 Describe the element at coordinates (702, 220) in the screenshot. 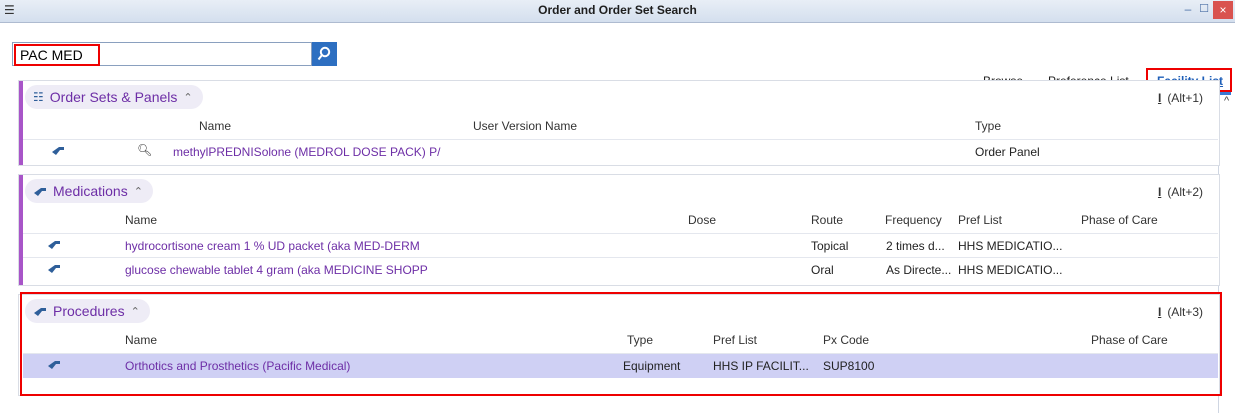

I see `col-dose: Dose` at that location.